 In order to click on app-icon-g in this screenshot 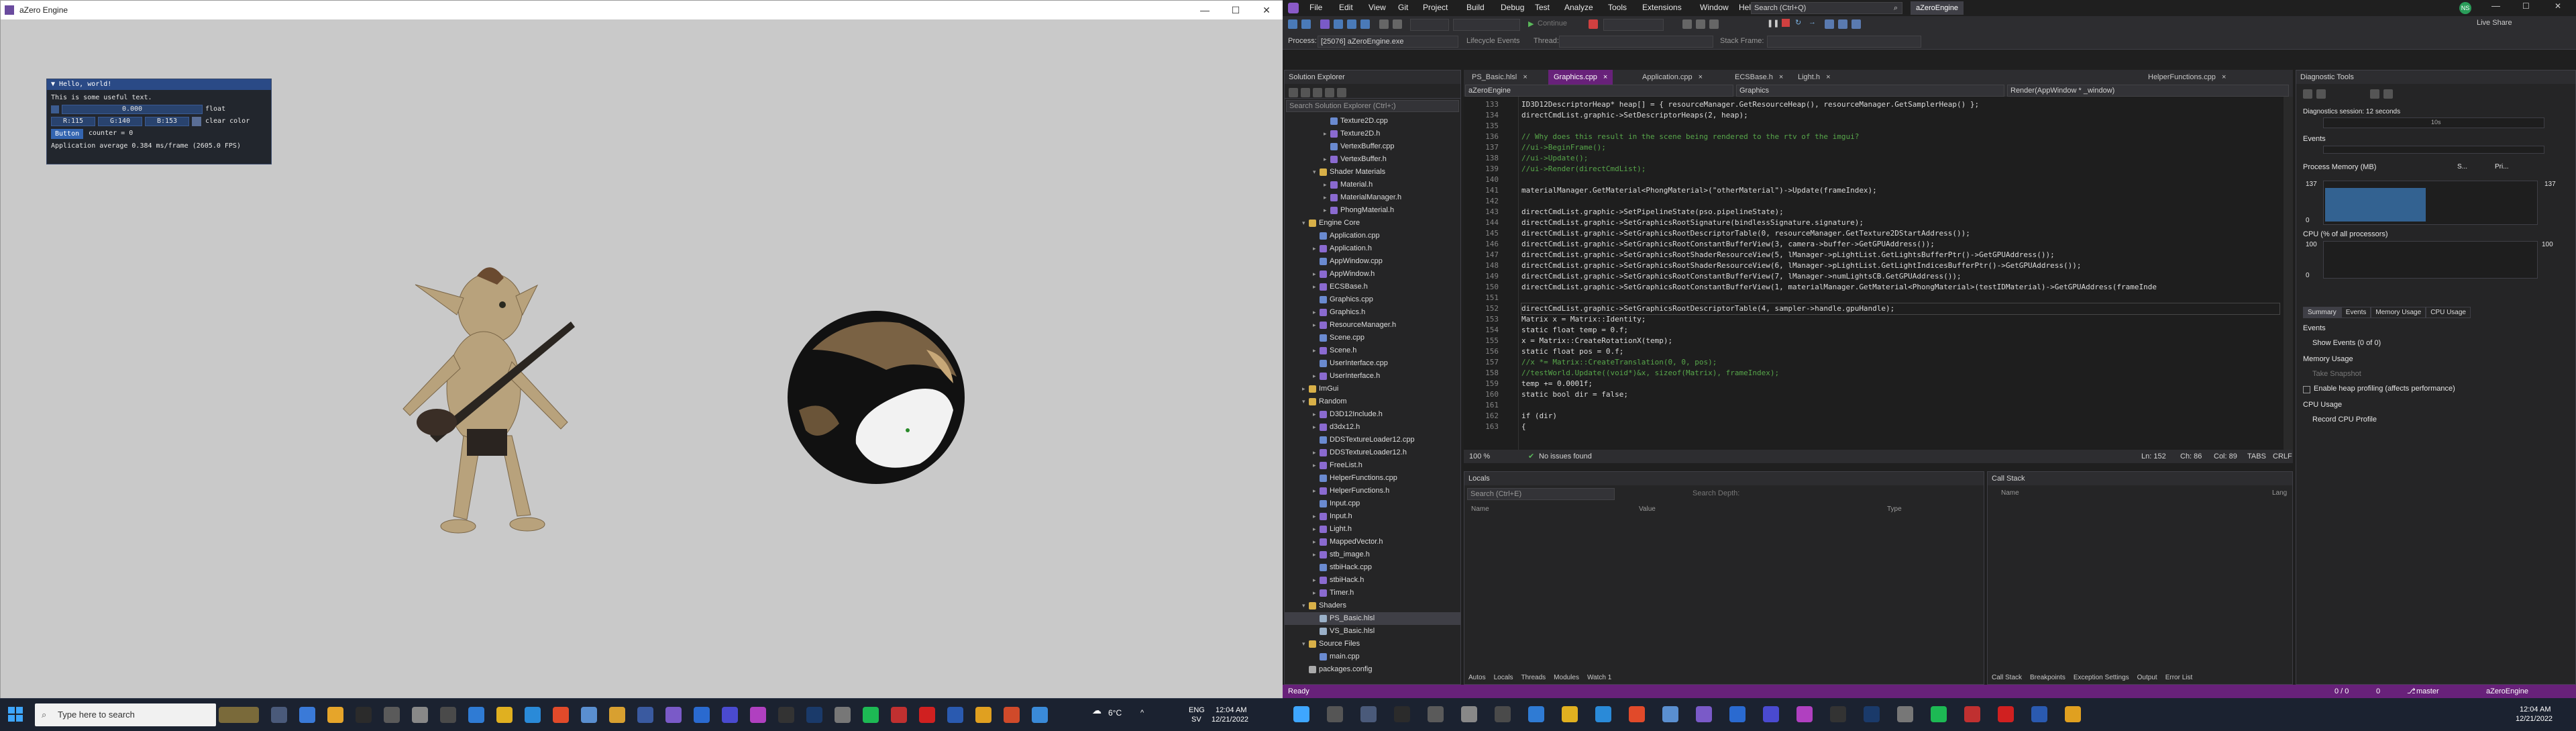, I will do `click(1972, 714)`.